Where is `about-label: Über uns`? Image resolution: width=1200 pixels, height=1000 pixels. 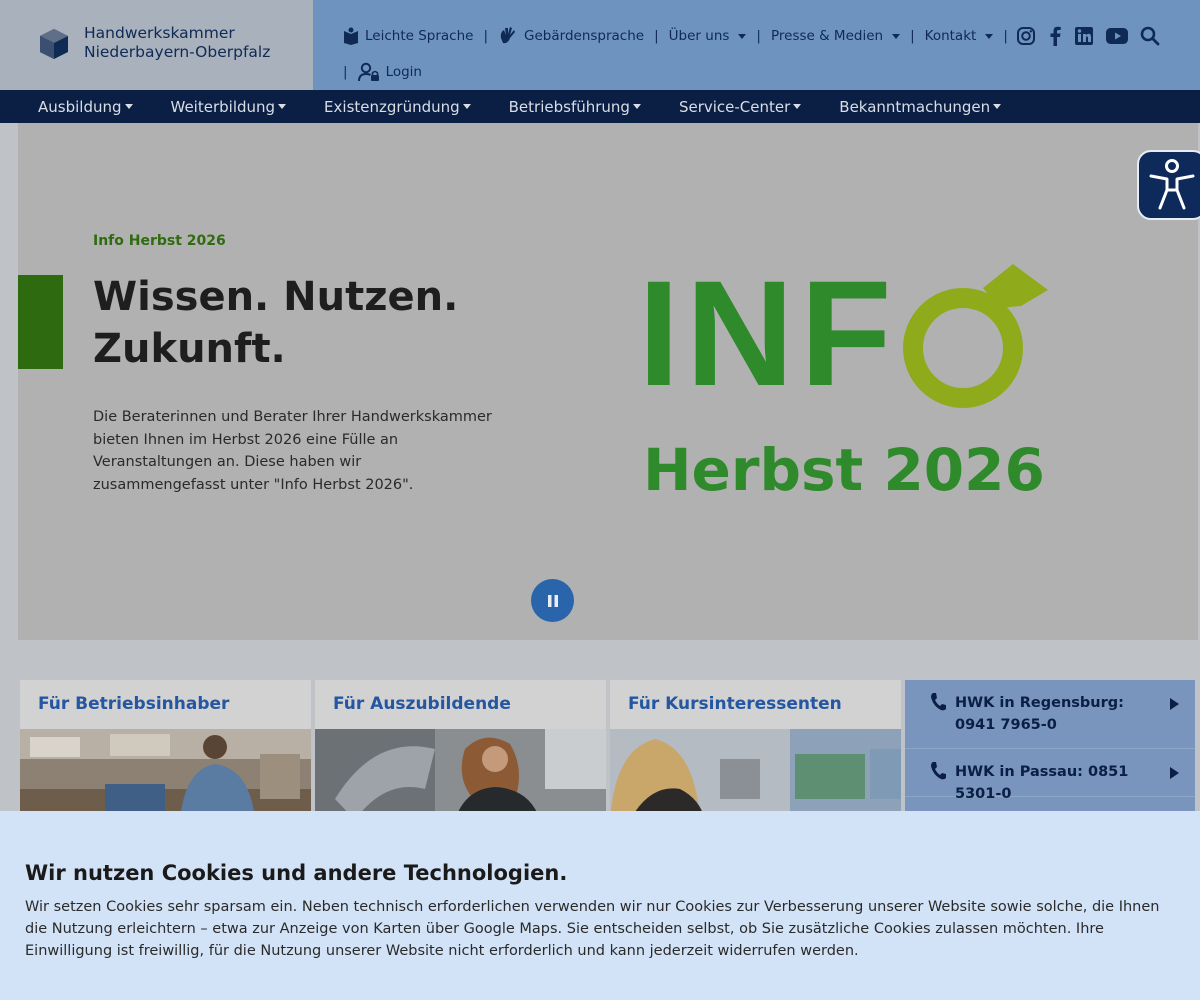
about-label: Über uns is located at coordinates (699, 36).